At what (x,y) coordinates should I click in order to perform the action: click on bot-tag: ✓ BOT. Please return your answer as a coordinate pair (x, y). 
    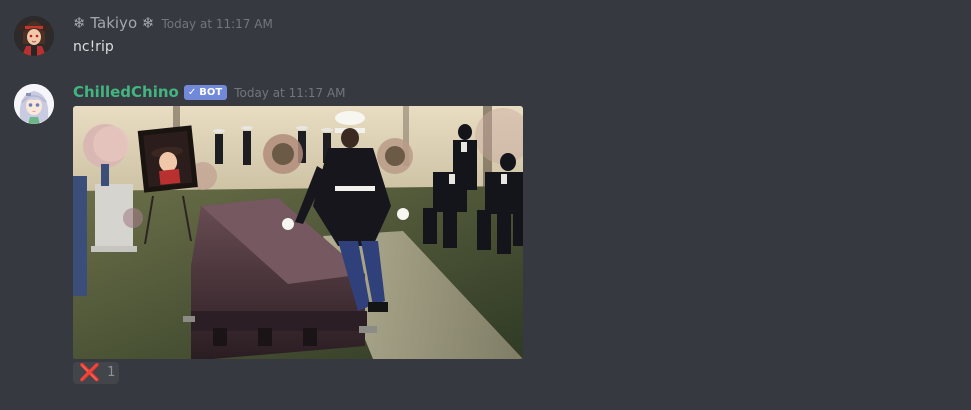
    Looking at the image, I should click on (205, 92).